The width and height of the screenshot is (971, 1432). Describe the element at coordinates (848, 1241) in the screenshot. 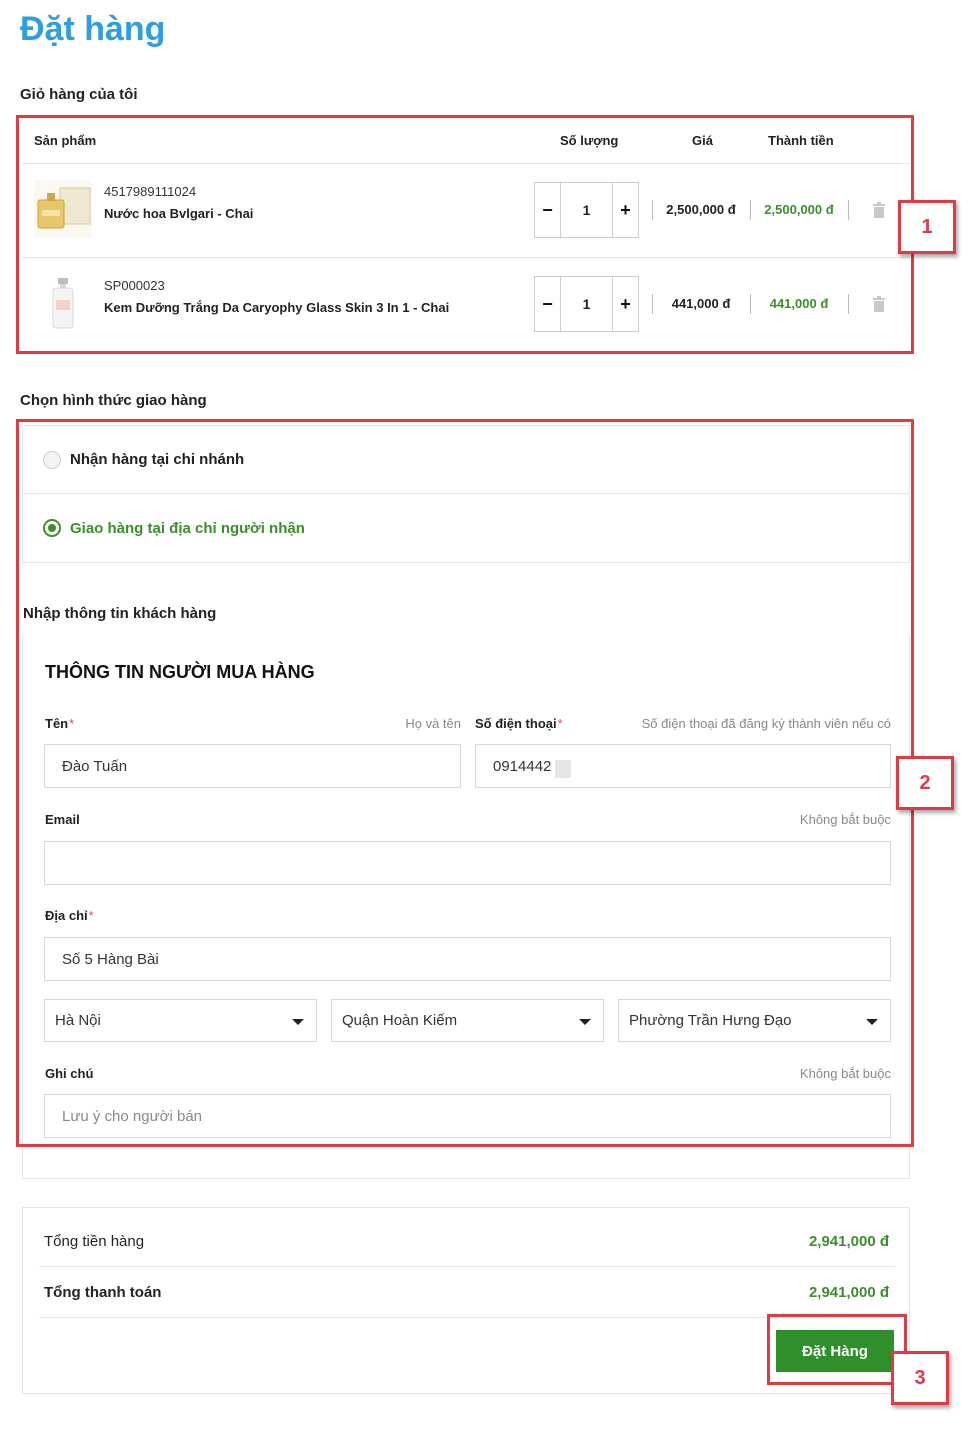

I see `subtotal-value: 2,941,000 đ` at that location.